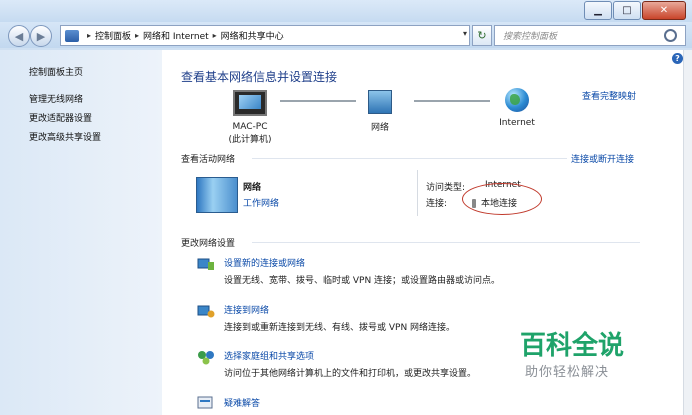 The image size is (692, 415). Describe the element at coordinates (346, 11) in the screenshot. I see `title-bar: ▁ □ ✕` at that location.